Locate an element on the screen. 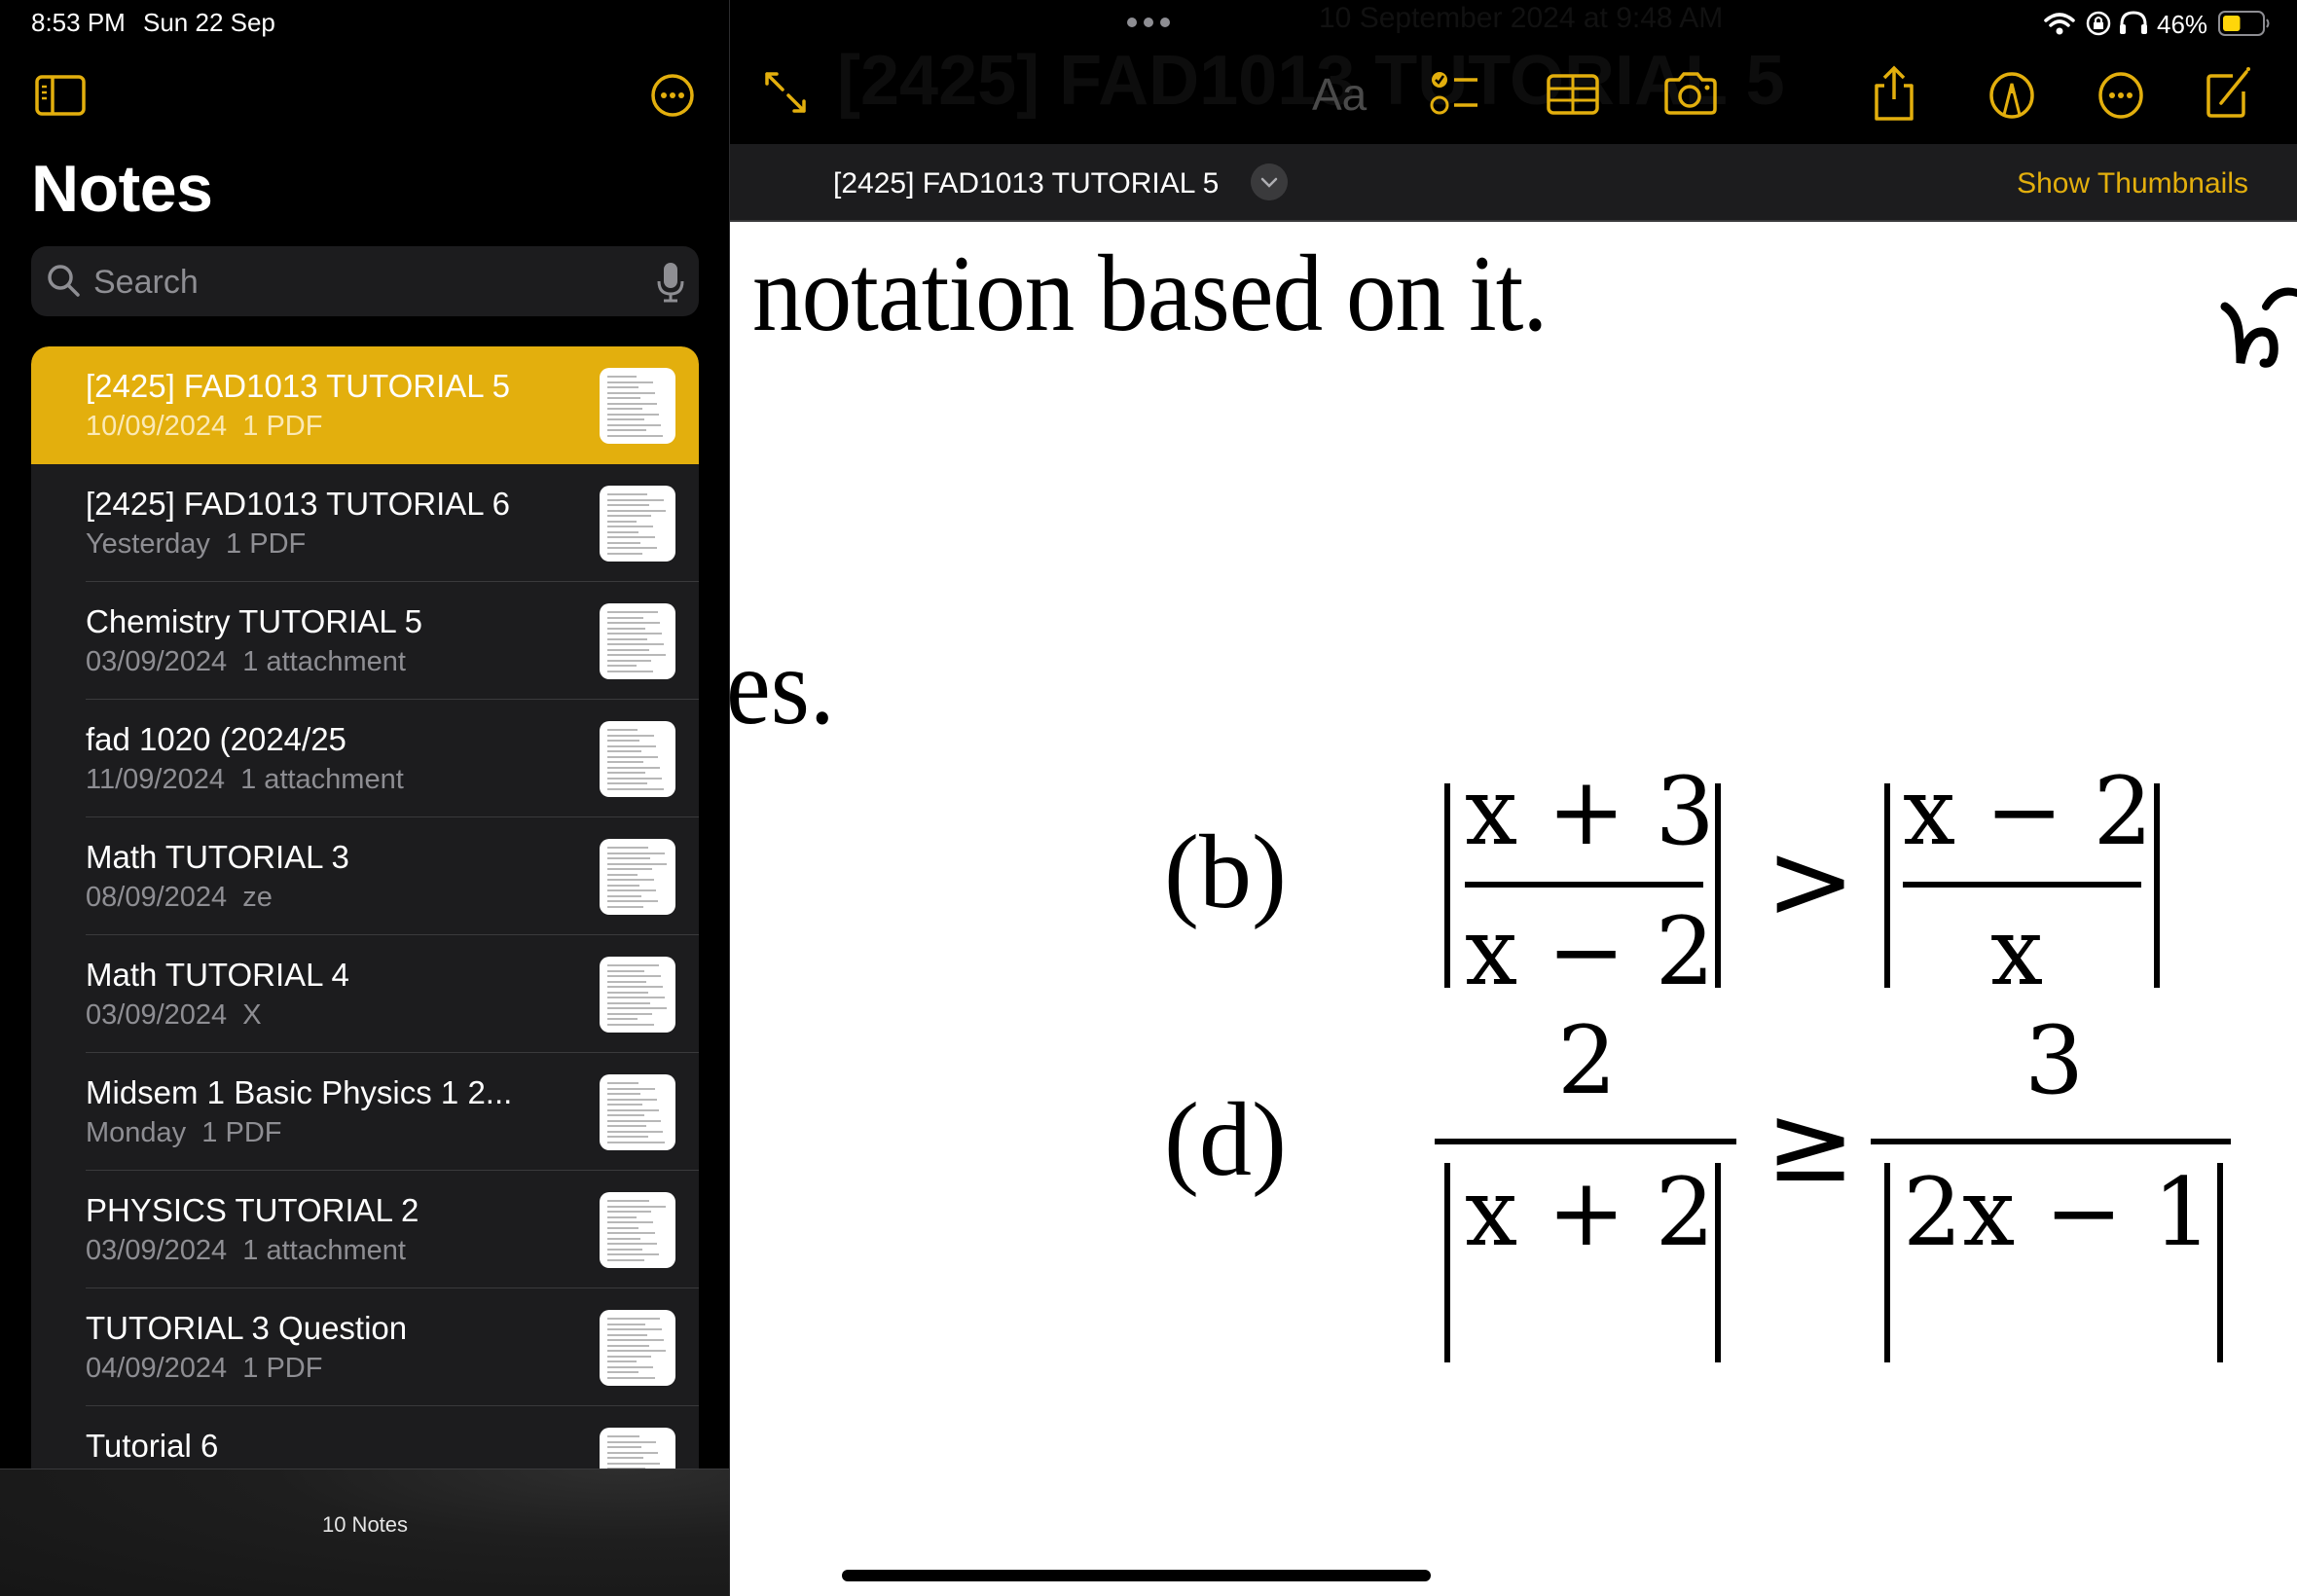  note-attachment-info: ze is located at coordinates (257, 898).